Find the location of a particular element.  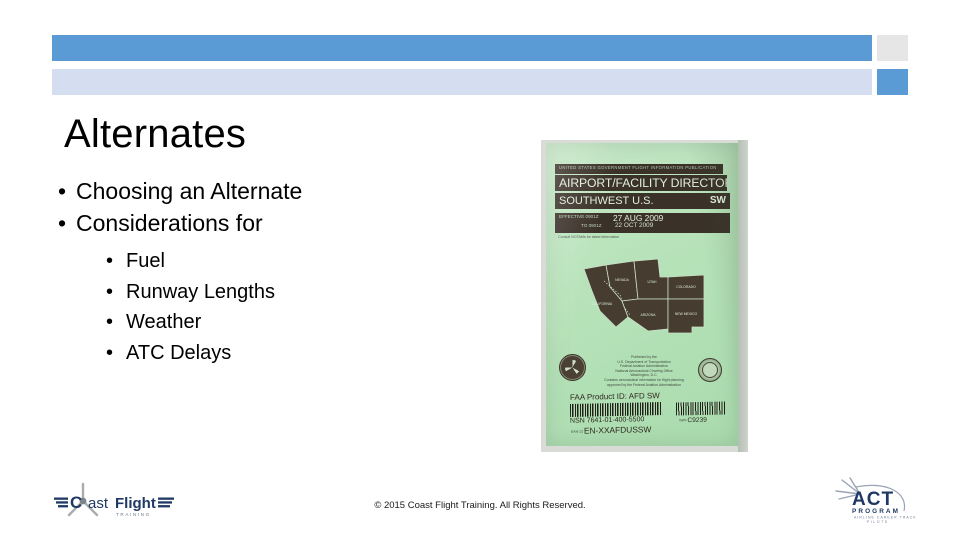

act-program-logo: ACT PROGRAM AIRLINE CAREER TRACK PILOTS is located at coordinates (877, 502).